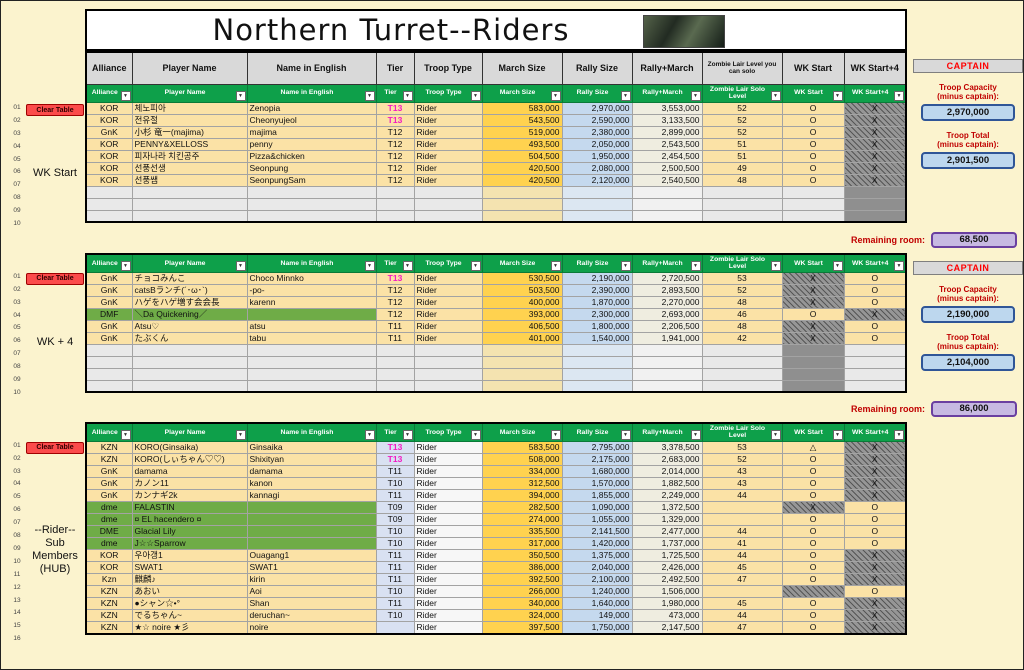  What do you see at coordinates (742, 108) in the screenshot?
I see `cell-lair: 52` at bounding box center [742, 108].